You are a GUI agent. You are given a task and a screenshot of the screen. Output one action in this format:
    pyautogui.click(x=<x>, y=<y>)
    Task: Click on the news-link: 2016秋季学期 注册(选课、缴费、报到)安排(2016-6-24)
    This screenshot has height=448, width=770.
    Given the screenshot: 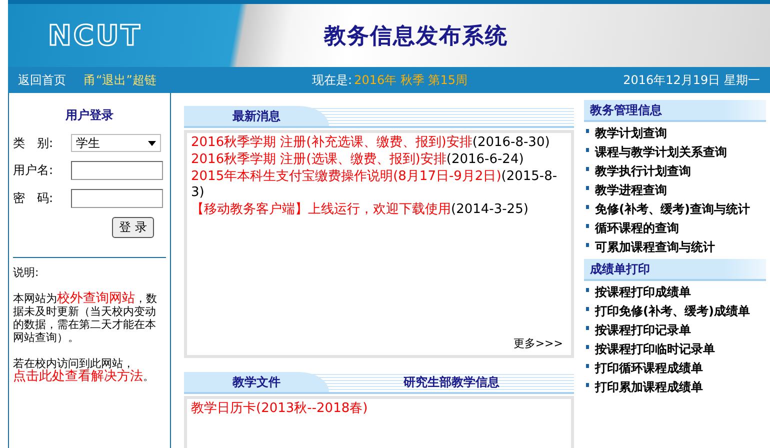 What is the action you would take?
    pyautogui.click(x=379, y=160)
    